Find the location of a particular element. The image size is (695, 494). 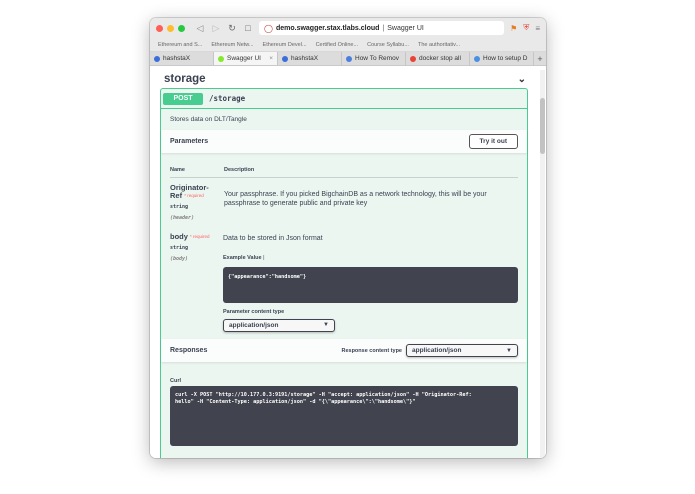

column-description-header: Description is located at coordinates (239, 170).